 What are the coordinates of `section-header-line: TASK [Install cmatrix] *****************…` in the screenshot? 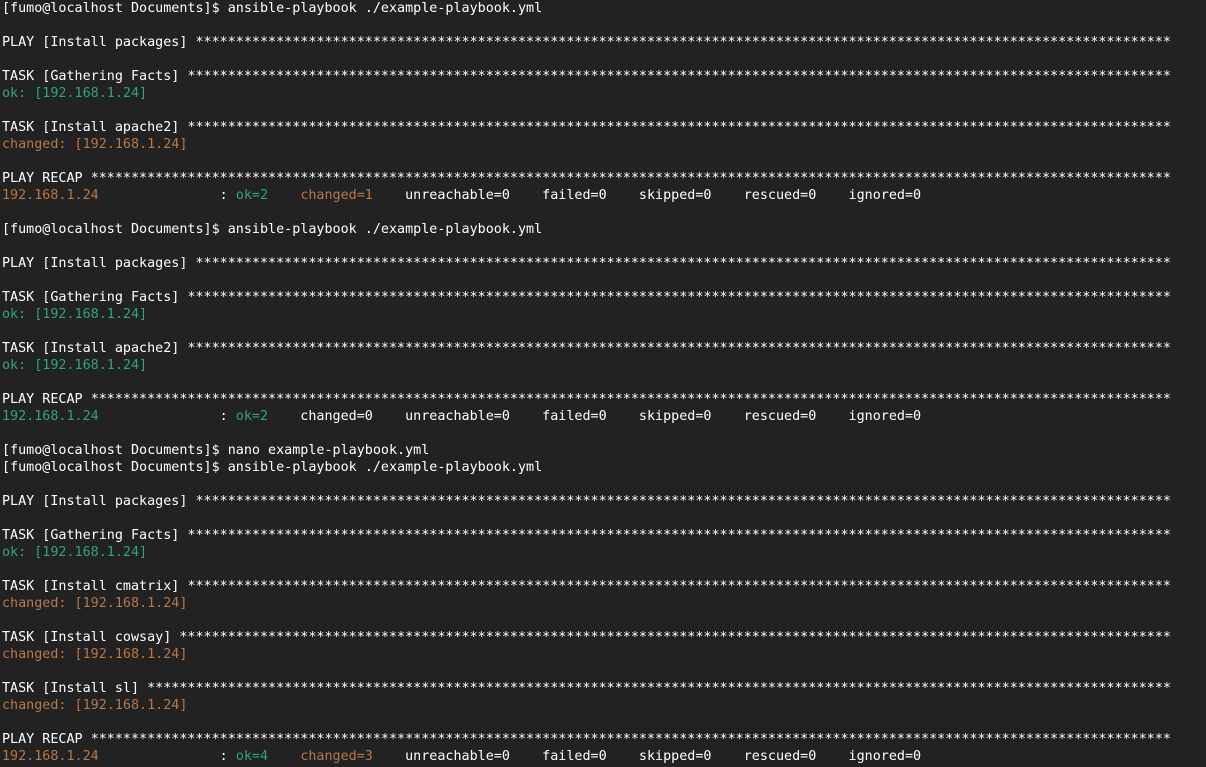 It's located at (604, 586).